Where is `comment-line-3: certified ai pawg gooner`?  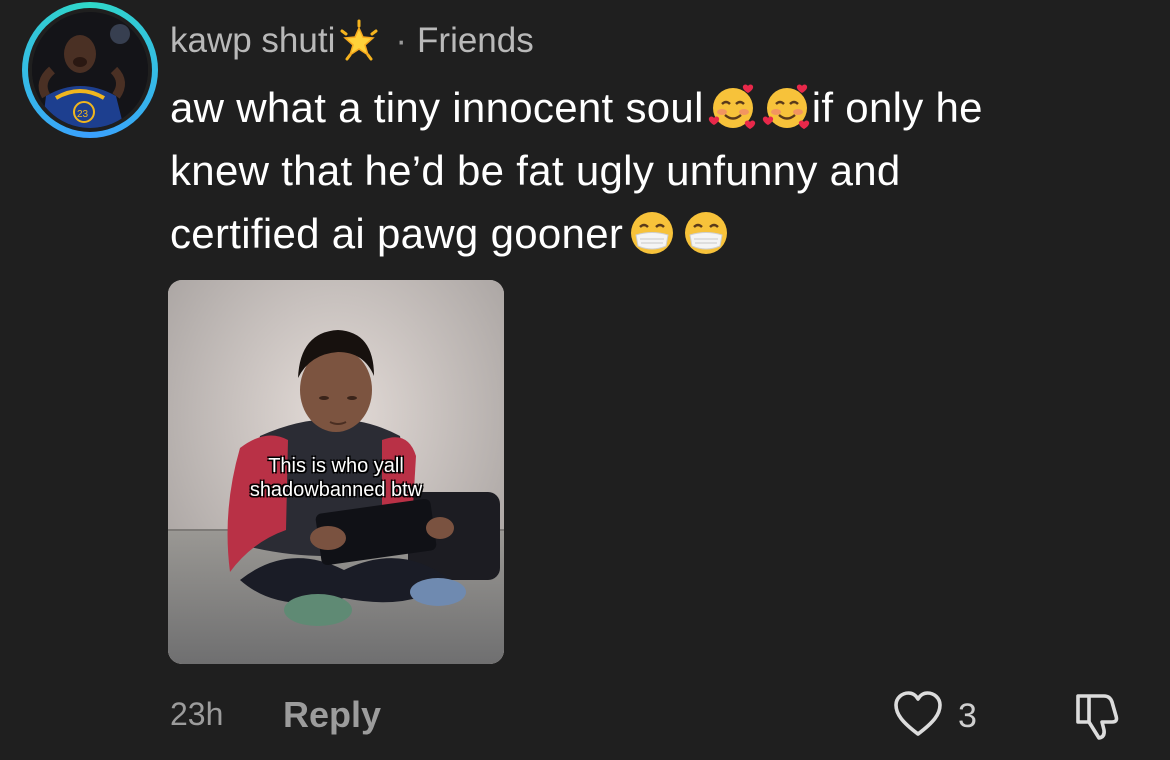
comment-line-3: certified ai pawg gooner is located at coordinates (650, 233).